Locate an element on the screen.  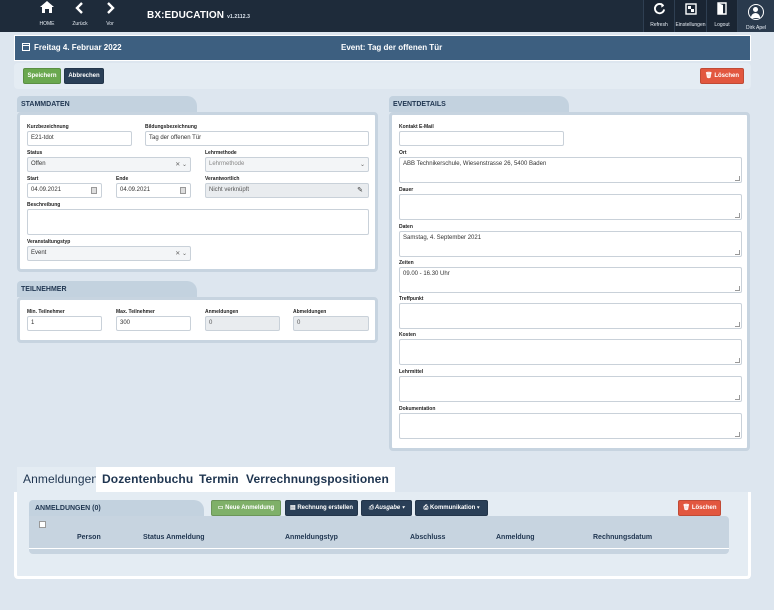
tab-anmeldungen: Anmeldungen is located at coordinates (61, 479).